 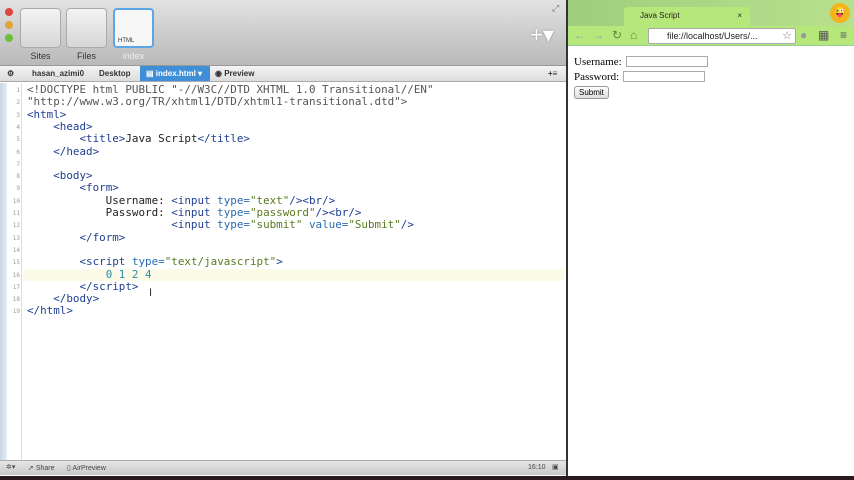 What do you see at coordinates (552, 73) in the screenshot?
I see `menu-icon: +≡` at bounding box center [552, 73].